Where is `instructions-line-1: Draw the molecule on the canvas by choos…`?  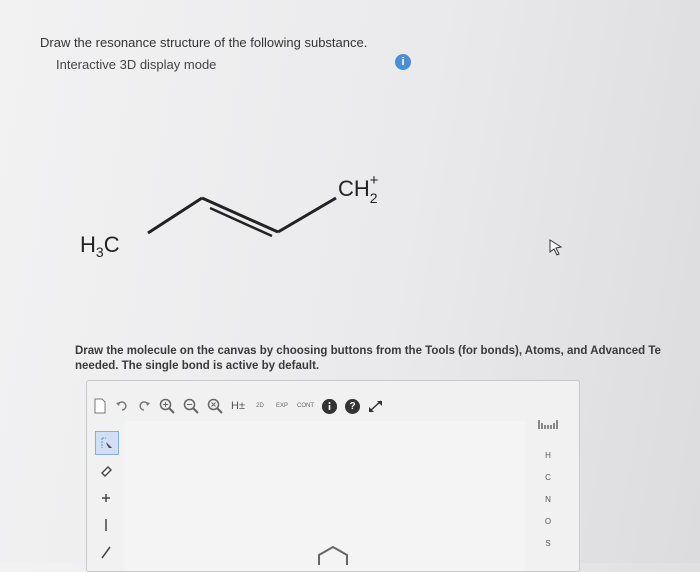
instructions-line-1: Draw the molecule on the canvas by choos… is located at coordinates (368, 351).